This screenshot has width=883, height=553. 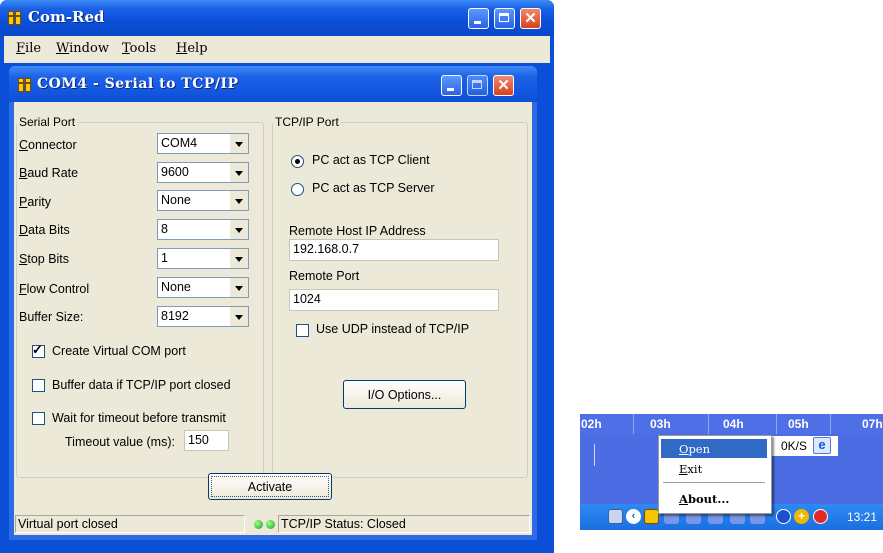 I want to click on maximize-button, so click(x=504, y=18).